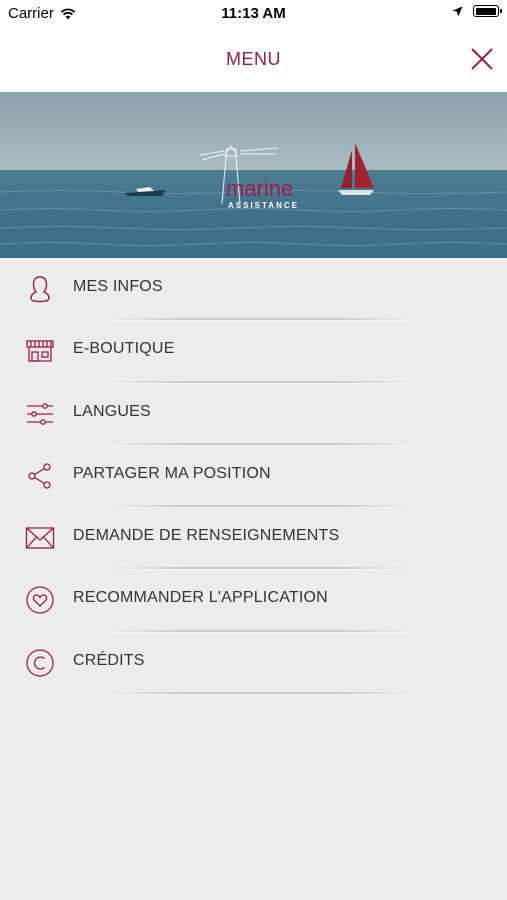 Image resolution: width=507 pixels, height=900 pixels. I want to click on page-title: MENU, so click(253, 59).